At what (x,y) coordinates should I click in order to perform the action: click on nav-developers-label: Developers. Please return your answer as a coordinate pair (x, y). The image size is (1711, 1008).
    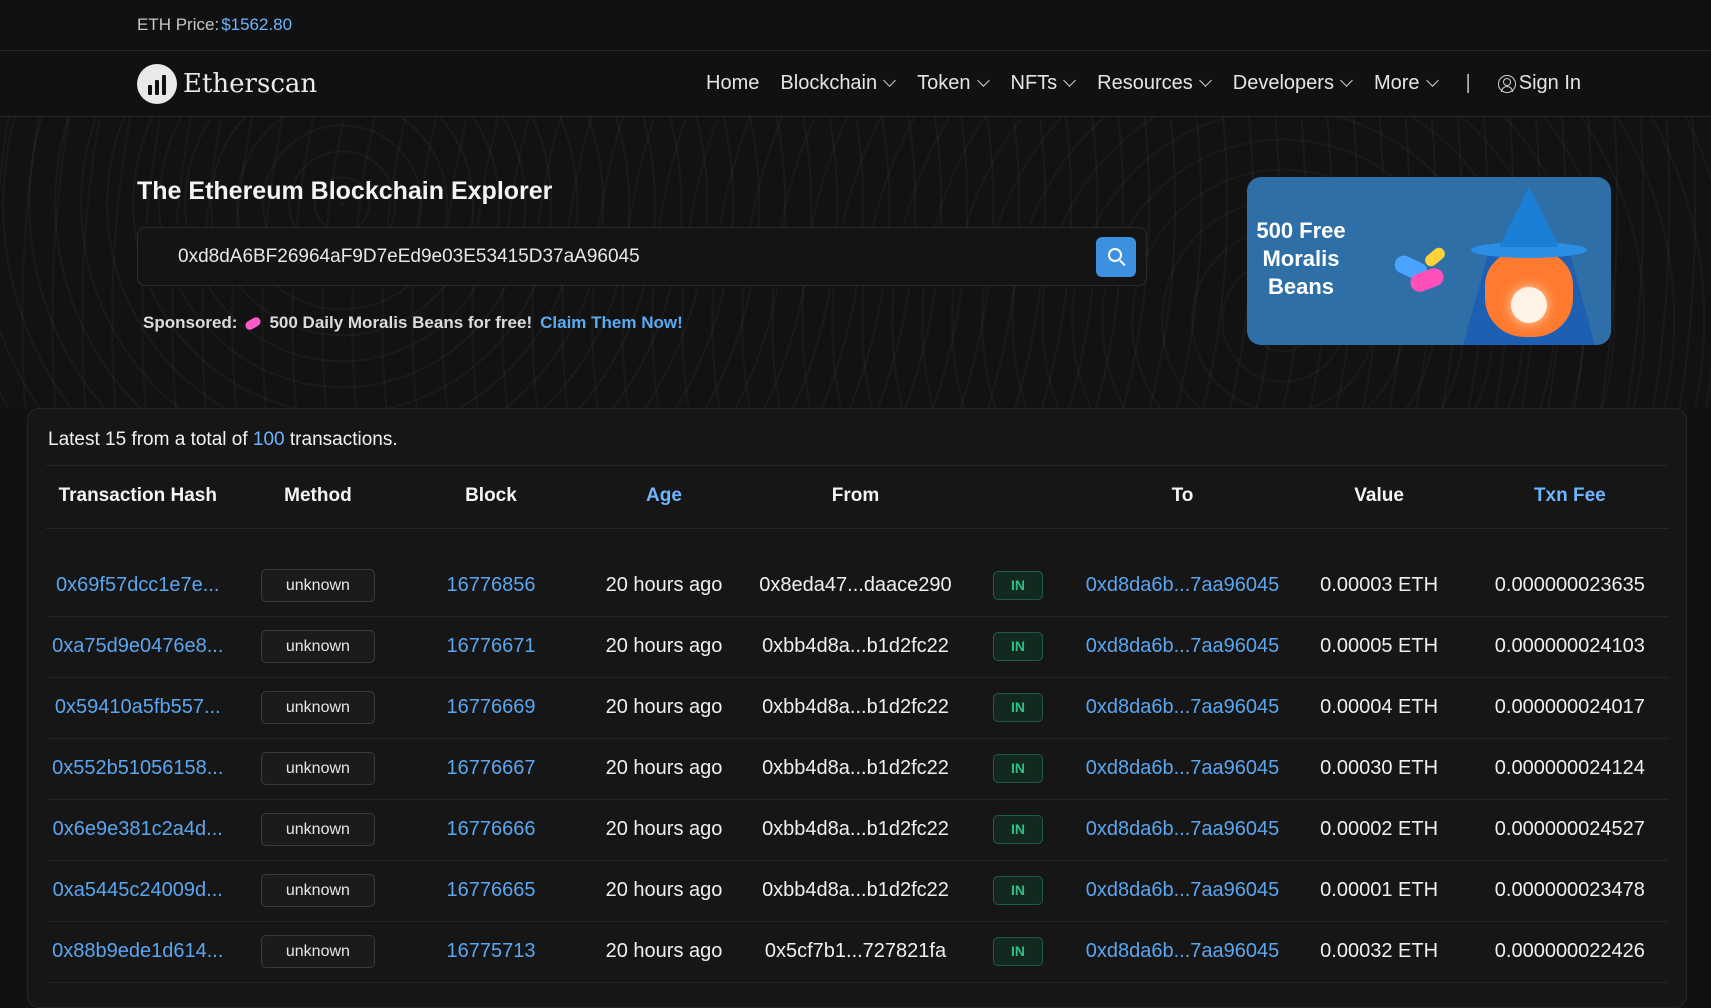
    Looking at the image, I should click on (1283, 83).